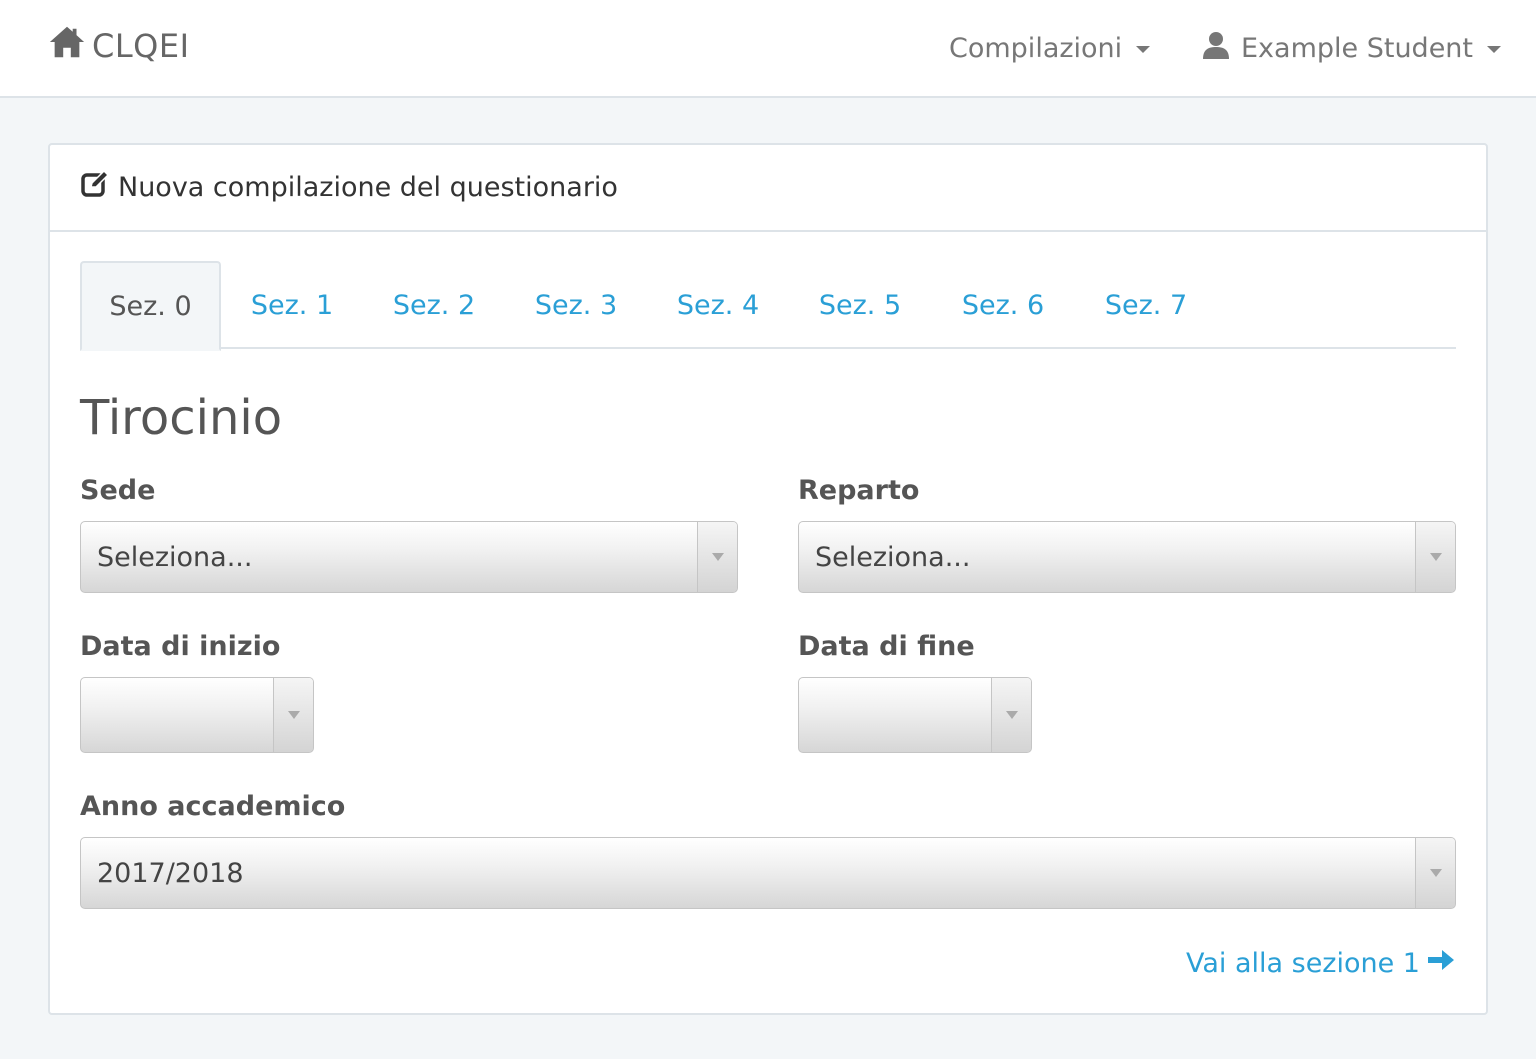  Describe the element at coordinates (118, 490) in the screenshot. I see `sede-label: Sede` at that location.